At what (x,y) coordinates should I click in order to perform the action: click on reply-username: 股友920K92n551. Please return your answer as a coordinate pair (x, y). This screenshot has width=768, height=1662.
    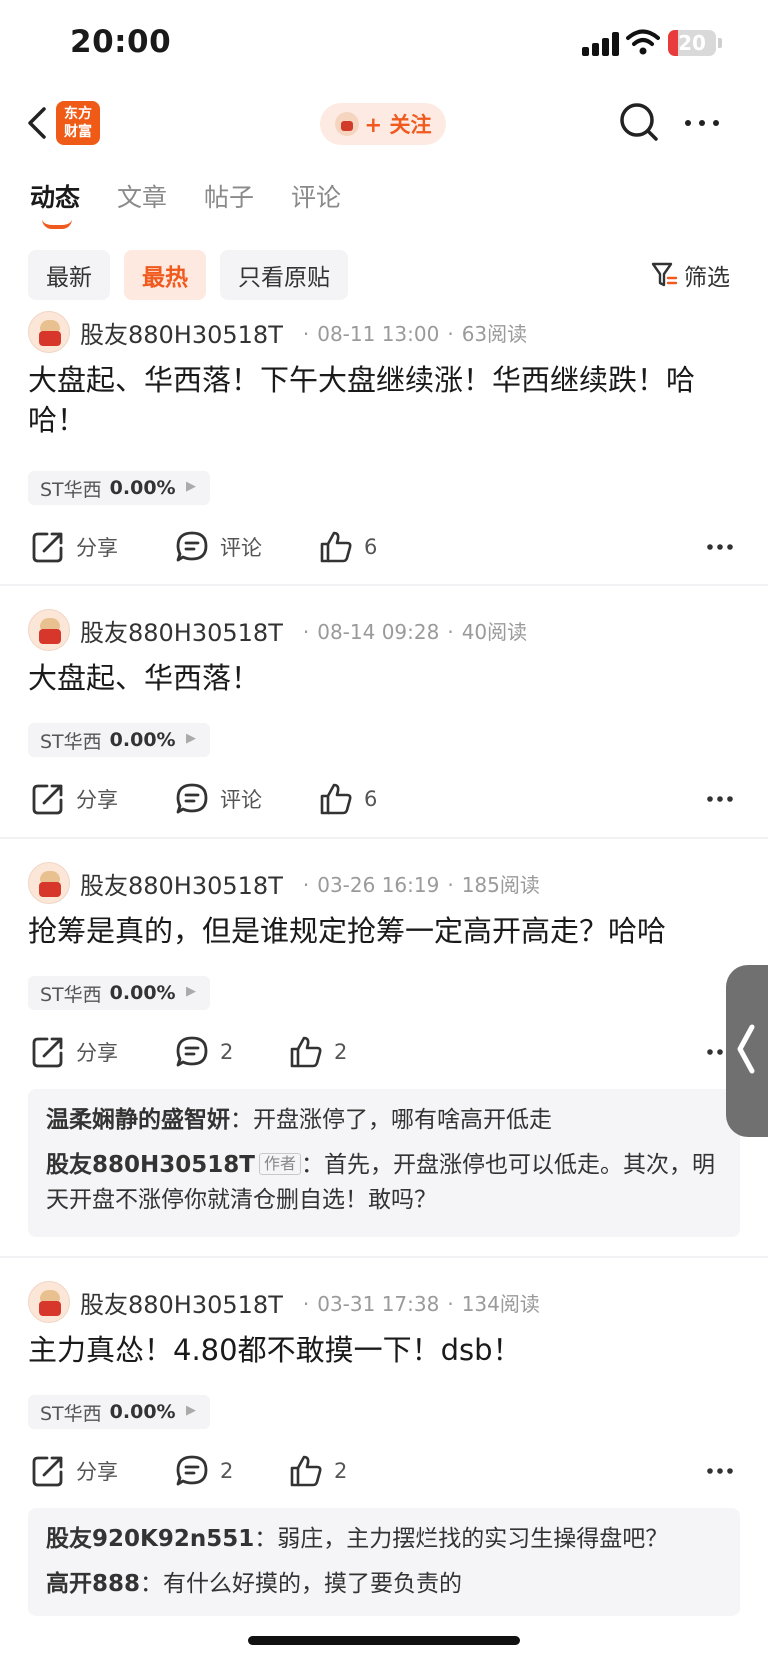
    Looking at the image, I should click on (150, 1539).